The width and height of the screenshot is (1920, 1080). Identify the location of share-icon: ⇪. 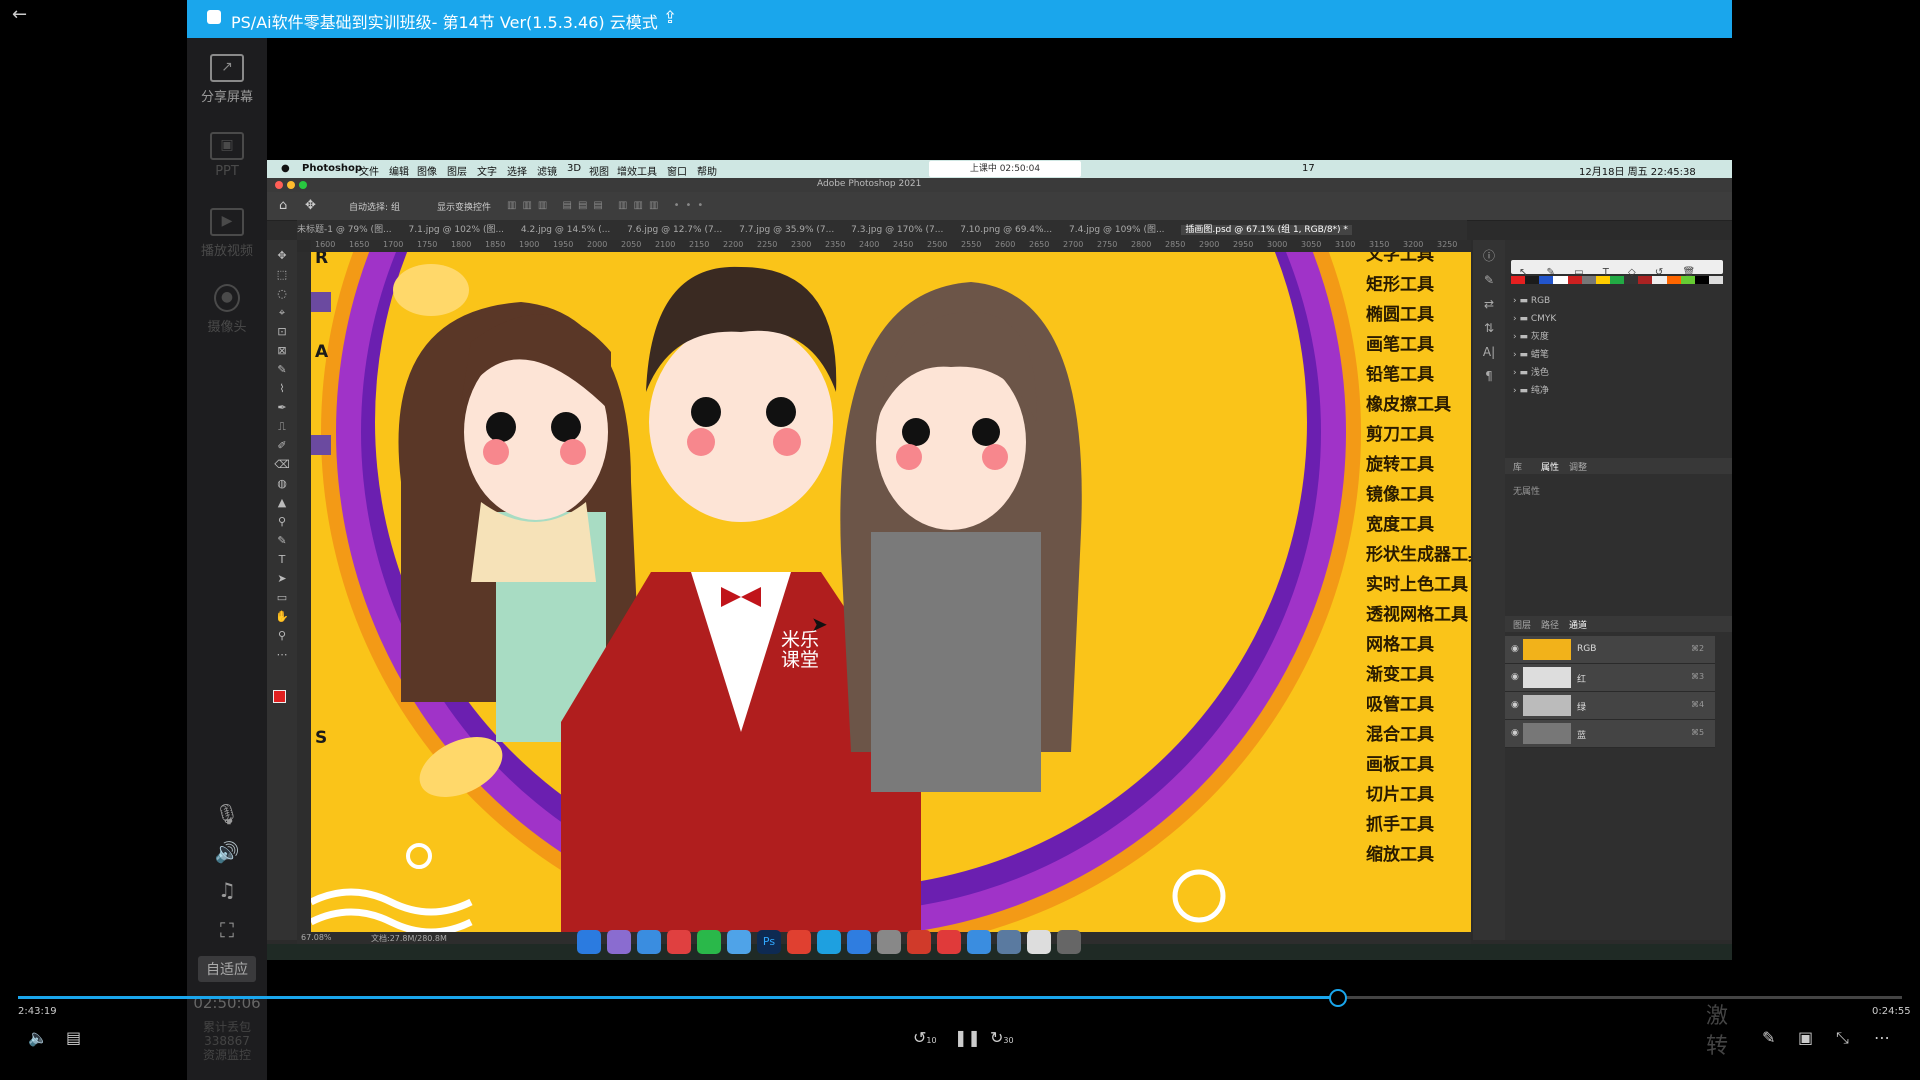
(670, 18).